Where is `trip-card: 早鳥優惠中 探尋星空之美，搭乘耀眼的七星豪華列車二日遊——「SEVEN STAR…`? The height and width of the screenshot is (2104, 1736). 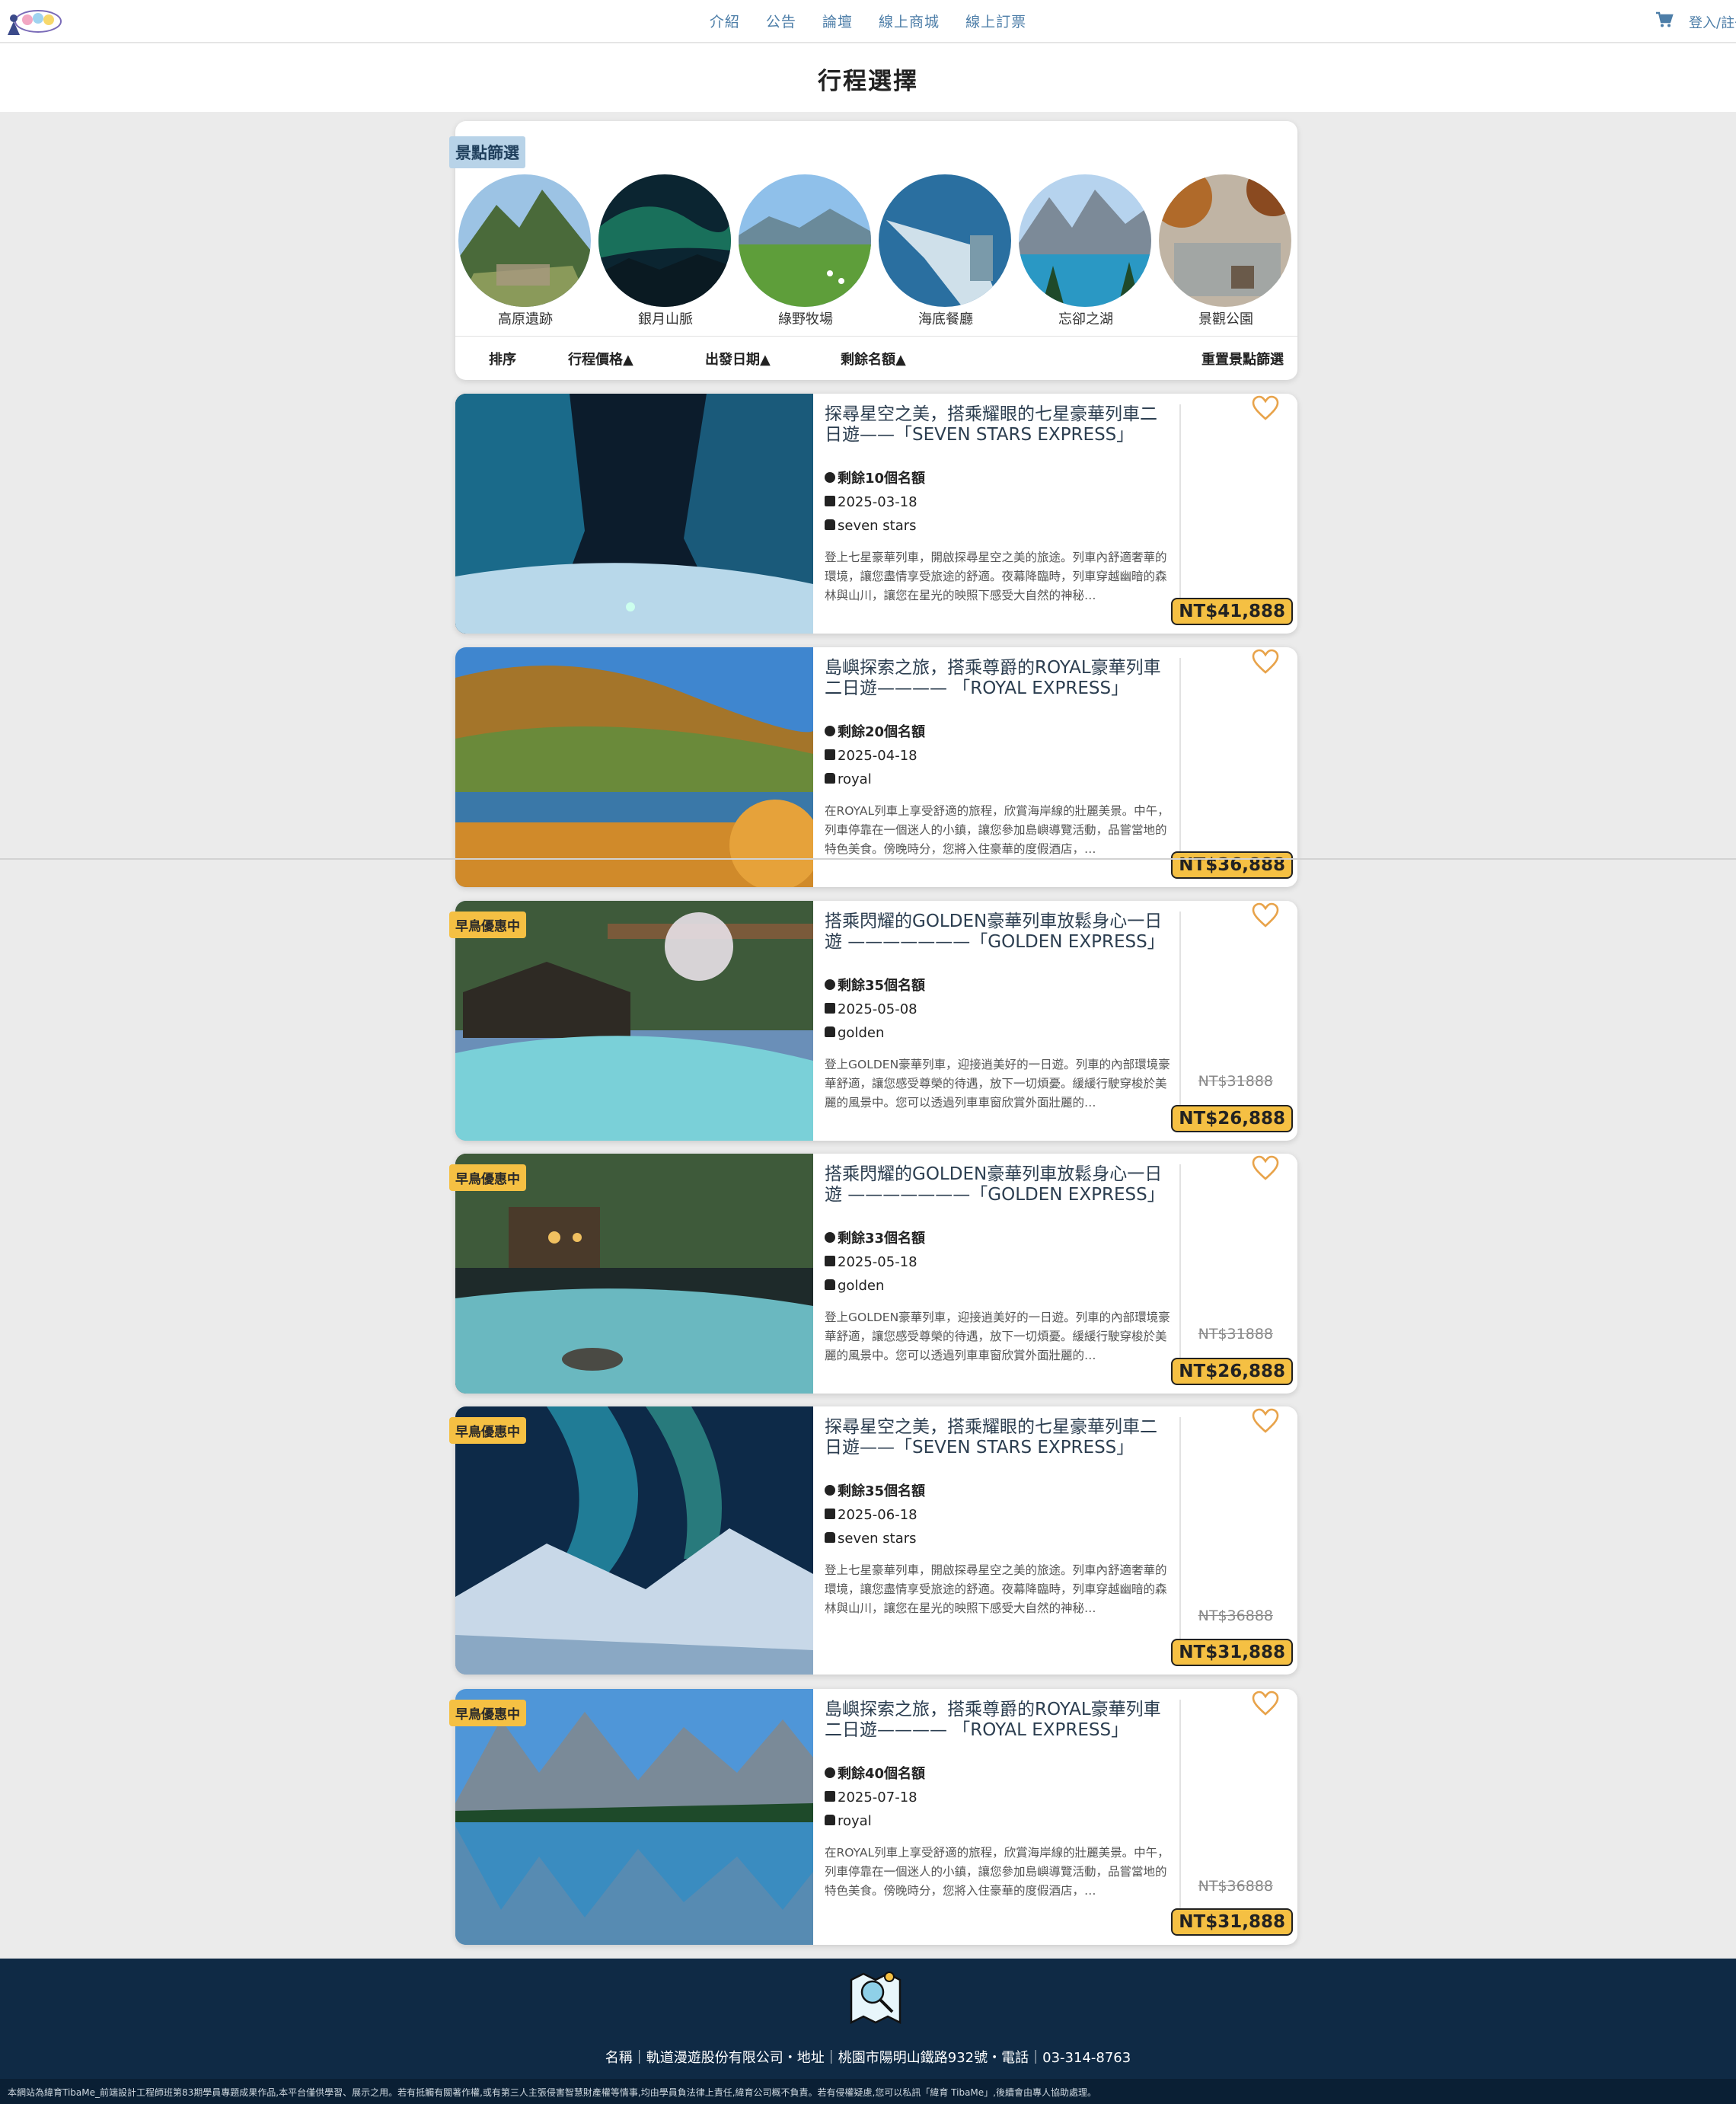
trip-card: 早鳥優惠中 探尋星空之美，搭乘耀眼的七星豪華列車二日遊——「SEVEN STAR… is located at coordinates (873, 1540).